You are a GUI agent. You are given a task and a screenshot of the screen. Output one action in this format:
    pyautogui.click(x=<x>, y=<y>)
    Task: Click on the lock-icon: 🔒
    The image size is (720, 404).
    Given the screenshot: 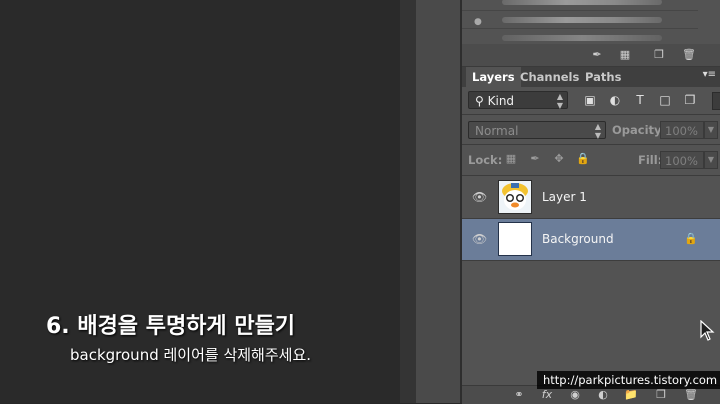 What is the action you would take?
    pyautogui.click(x=691, y=238)
    